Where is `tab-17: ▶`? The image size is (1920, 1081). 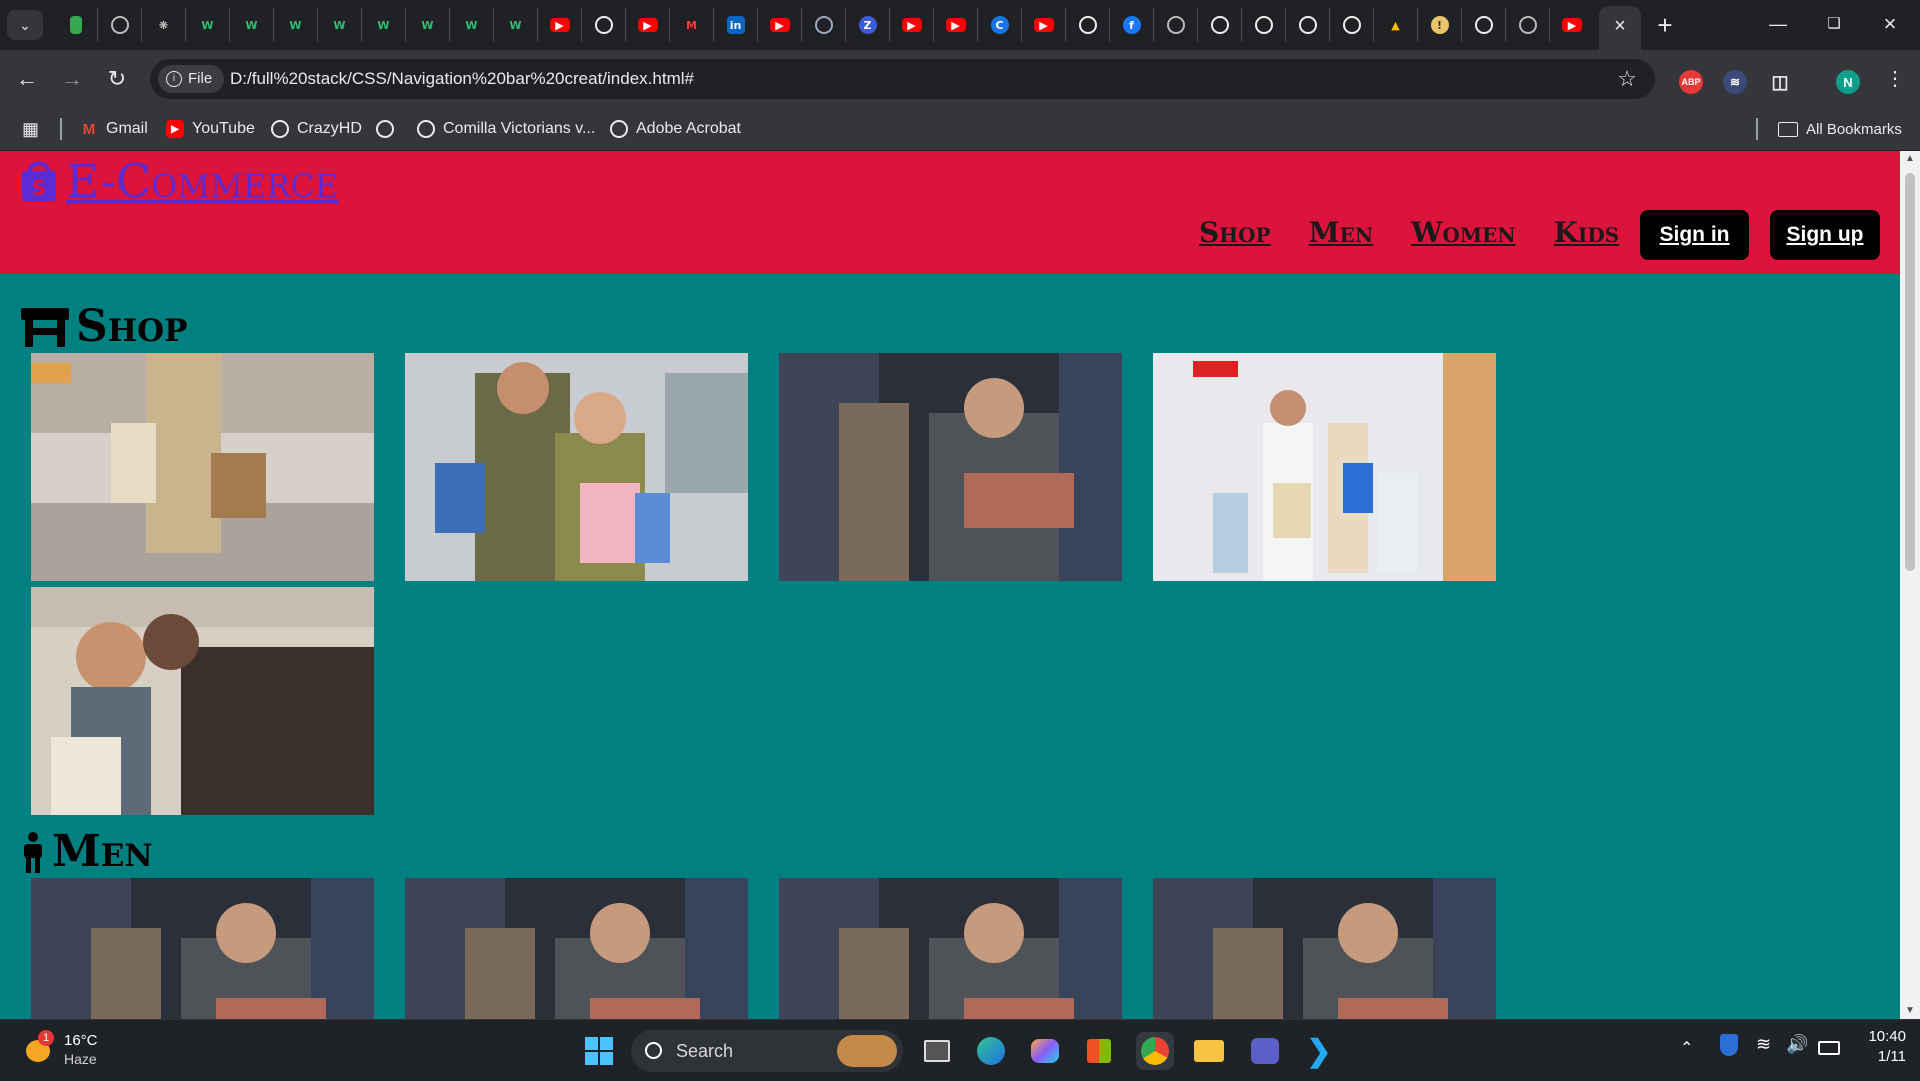
tab-17: ▶ is located at coordinates (780, 25).